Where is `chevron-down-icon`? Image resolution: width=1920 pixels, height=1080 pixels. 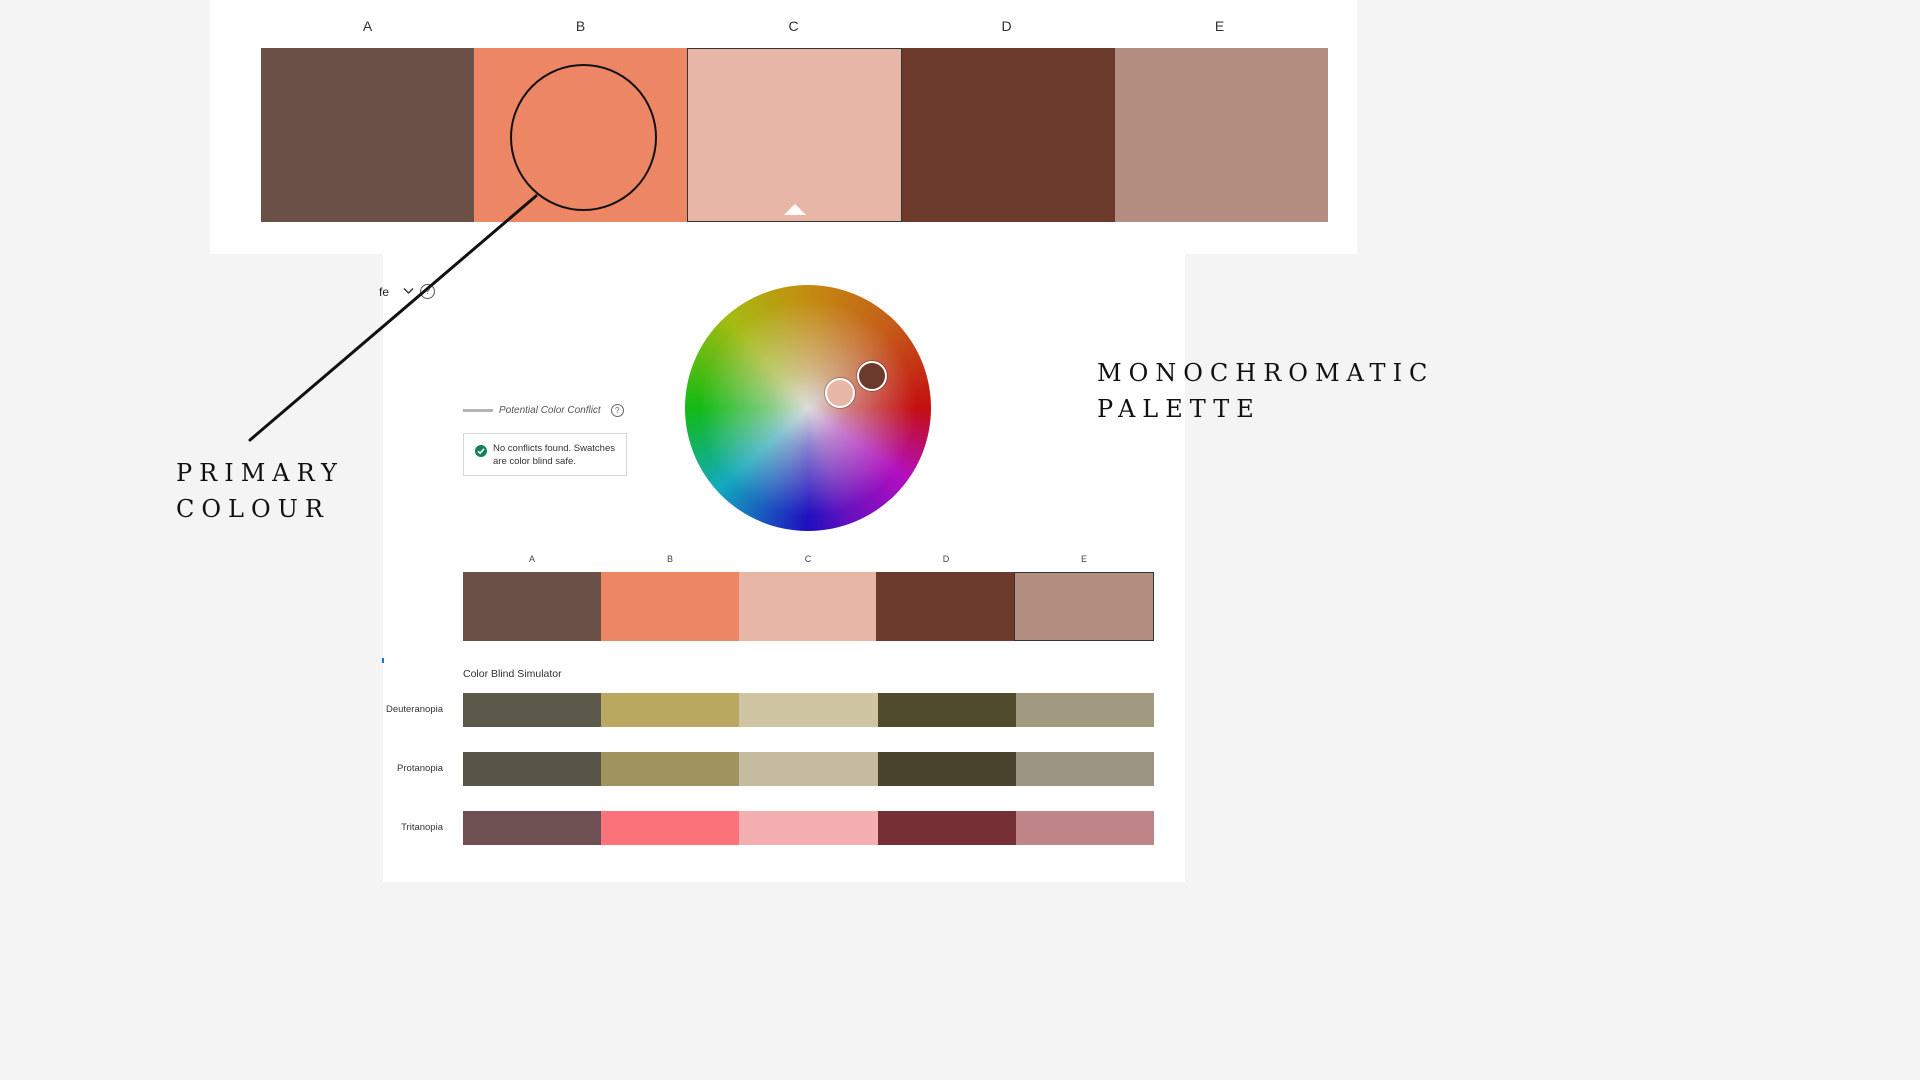 chevron-down-icon is located at coordinates (408, 291).